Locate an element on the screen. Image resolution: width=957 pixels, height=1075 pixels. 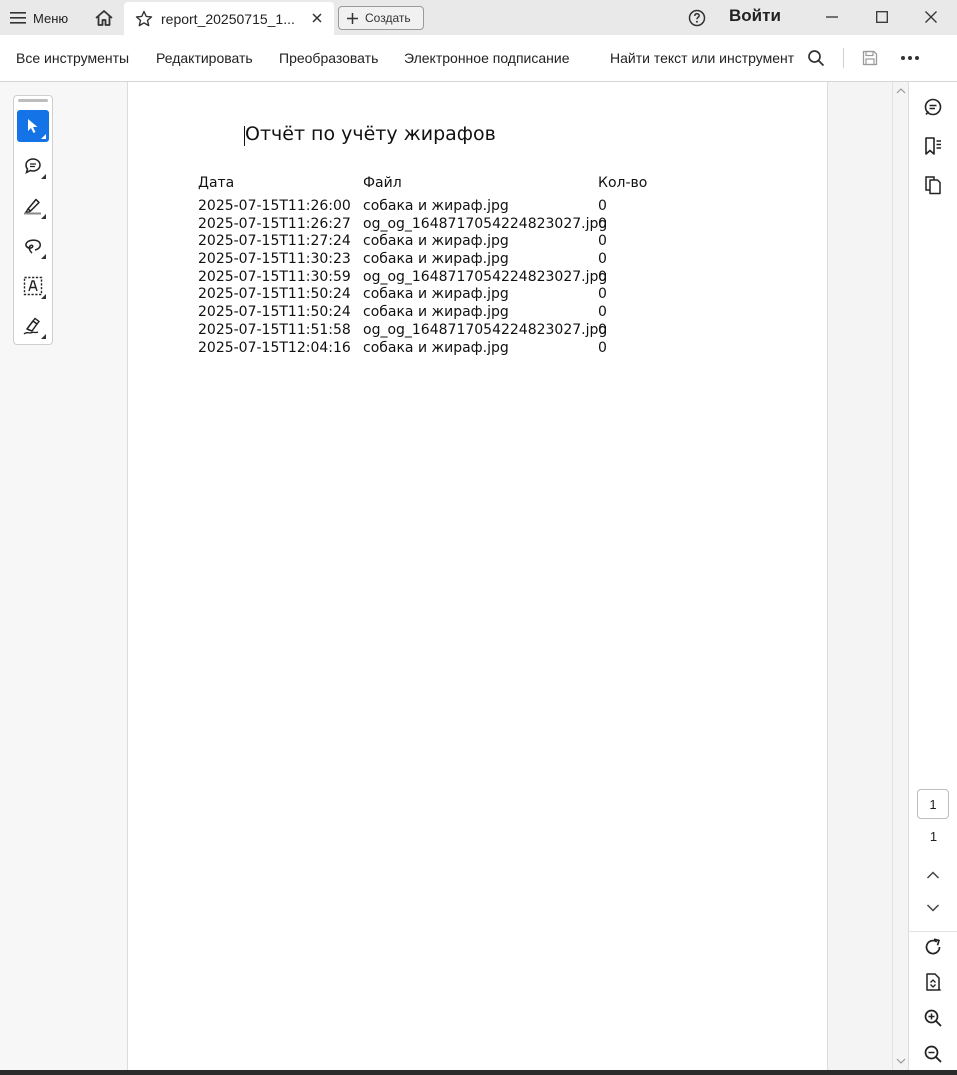
maximize-button is located at coordinates (882, 17).